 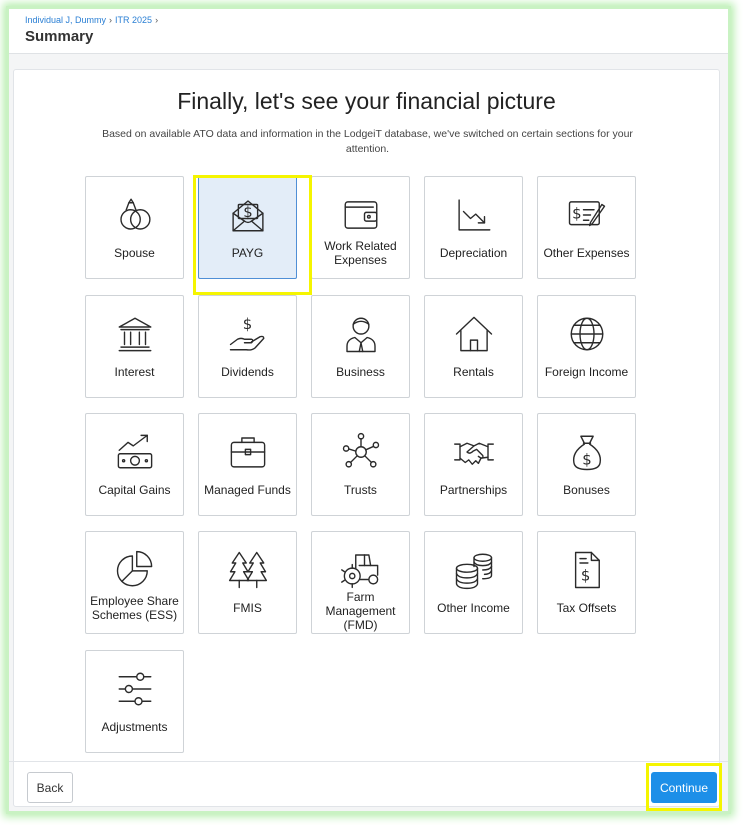 What do you see at coordinates (684, 787) in the screenshot?
I see `continue-button: Continue` at bounding box center [684, 787].